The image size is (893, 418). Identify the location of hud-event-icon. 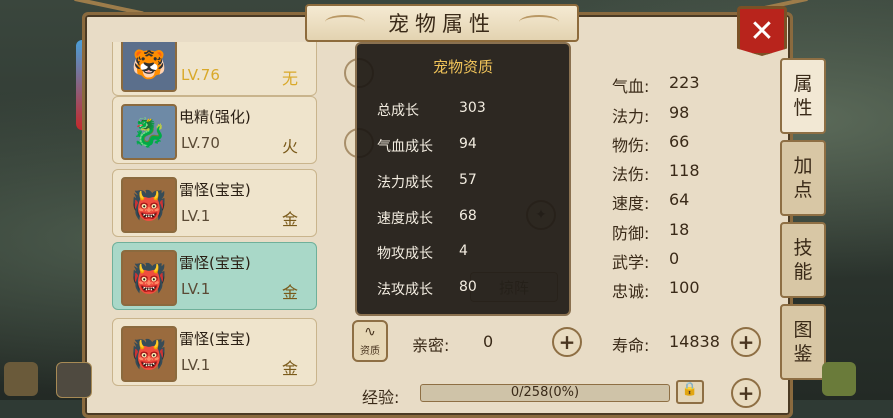
(839, 379).